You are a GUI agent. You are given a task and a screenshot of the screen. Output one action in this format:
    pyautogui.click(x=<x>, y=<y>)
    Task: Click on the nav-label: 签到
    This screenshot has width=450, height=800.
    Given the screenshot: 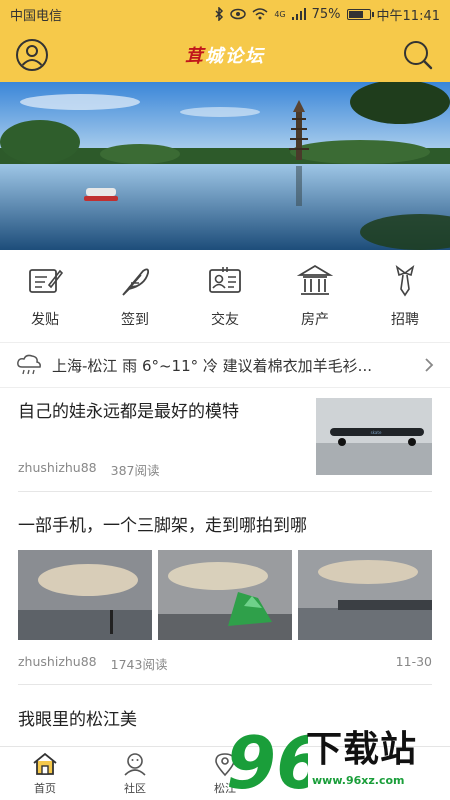 What is the action you would take?
    pyautogui.click(x=135, y=320)
    